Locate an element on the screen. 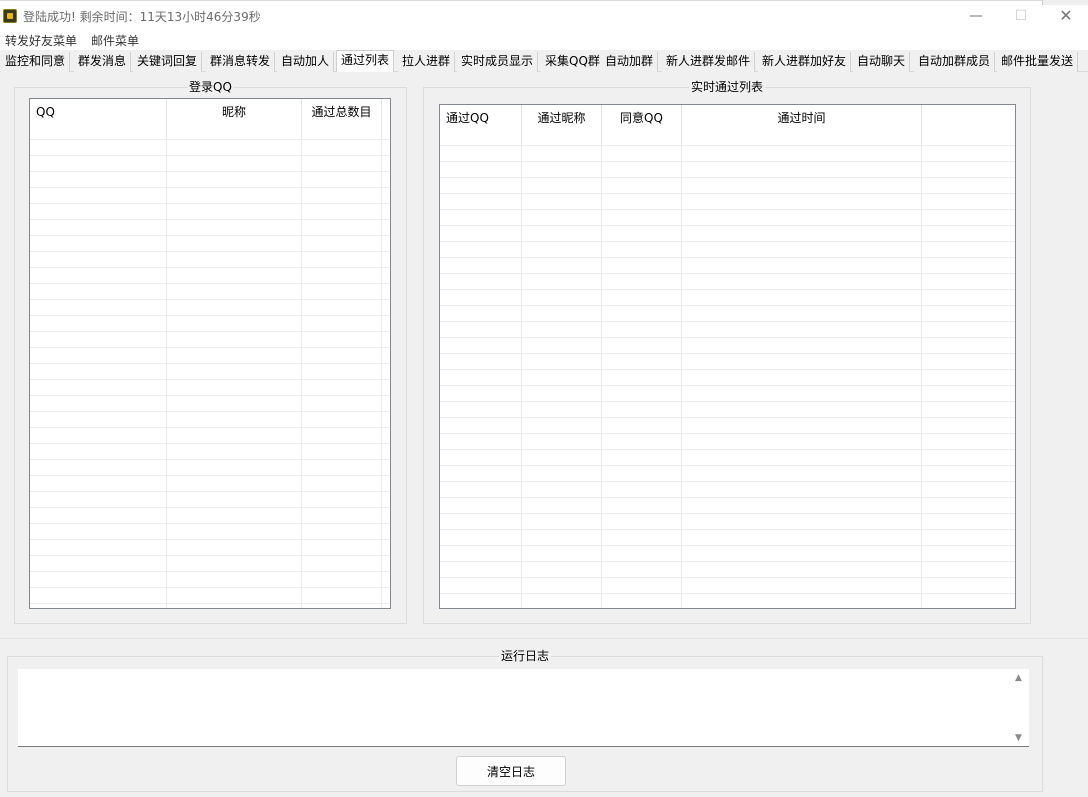  tab-auto-join-group: 自动加群 is located at coordinates (630, 62).